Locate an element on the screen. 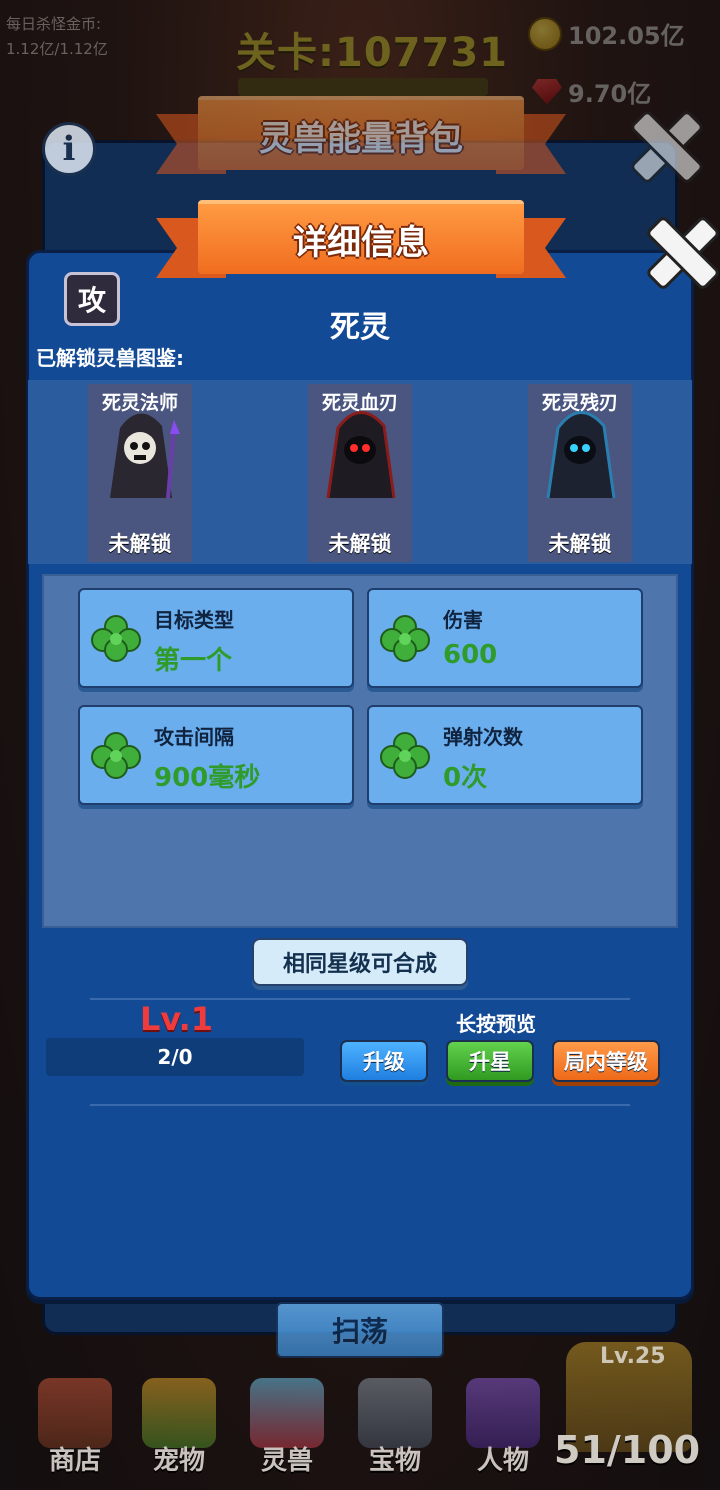 The image size is (720, 1490). pet-icon is located at coordinates (179, 1413).